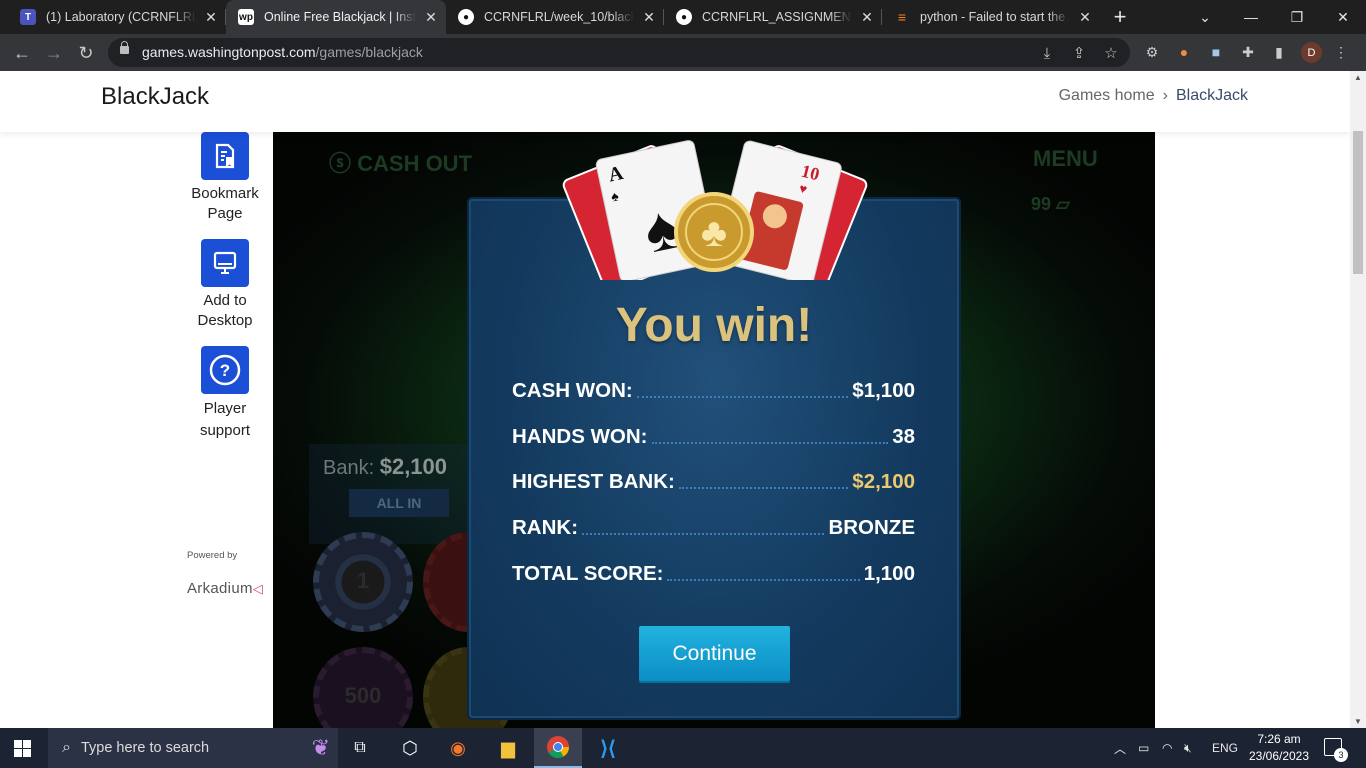 The width and height of the screenshot is (1366, 768). I want to click on butterfly-search-highlight-icon: ❦, so click(320, 747).